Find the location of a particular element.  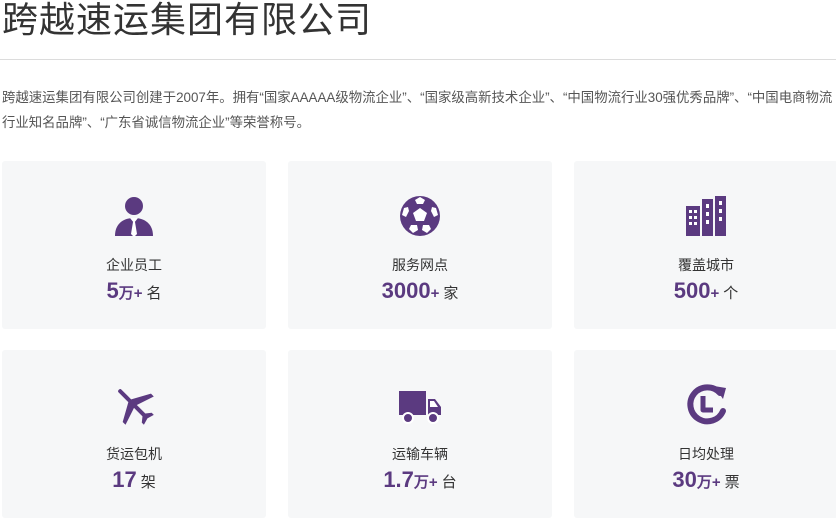

title-divider is located at coordinates (418, 59).